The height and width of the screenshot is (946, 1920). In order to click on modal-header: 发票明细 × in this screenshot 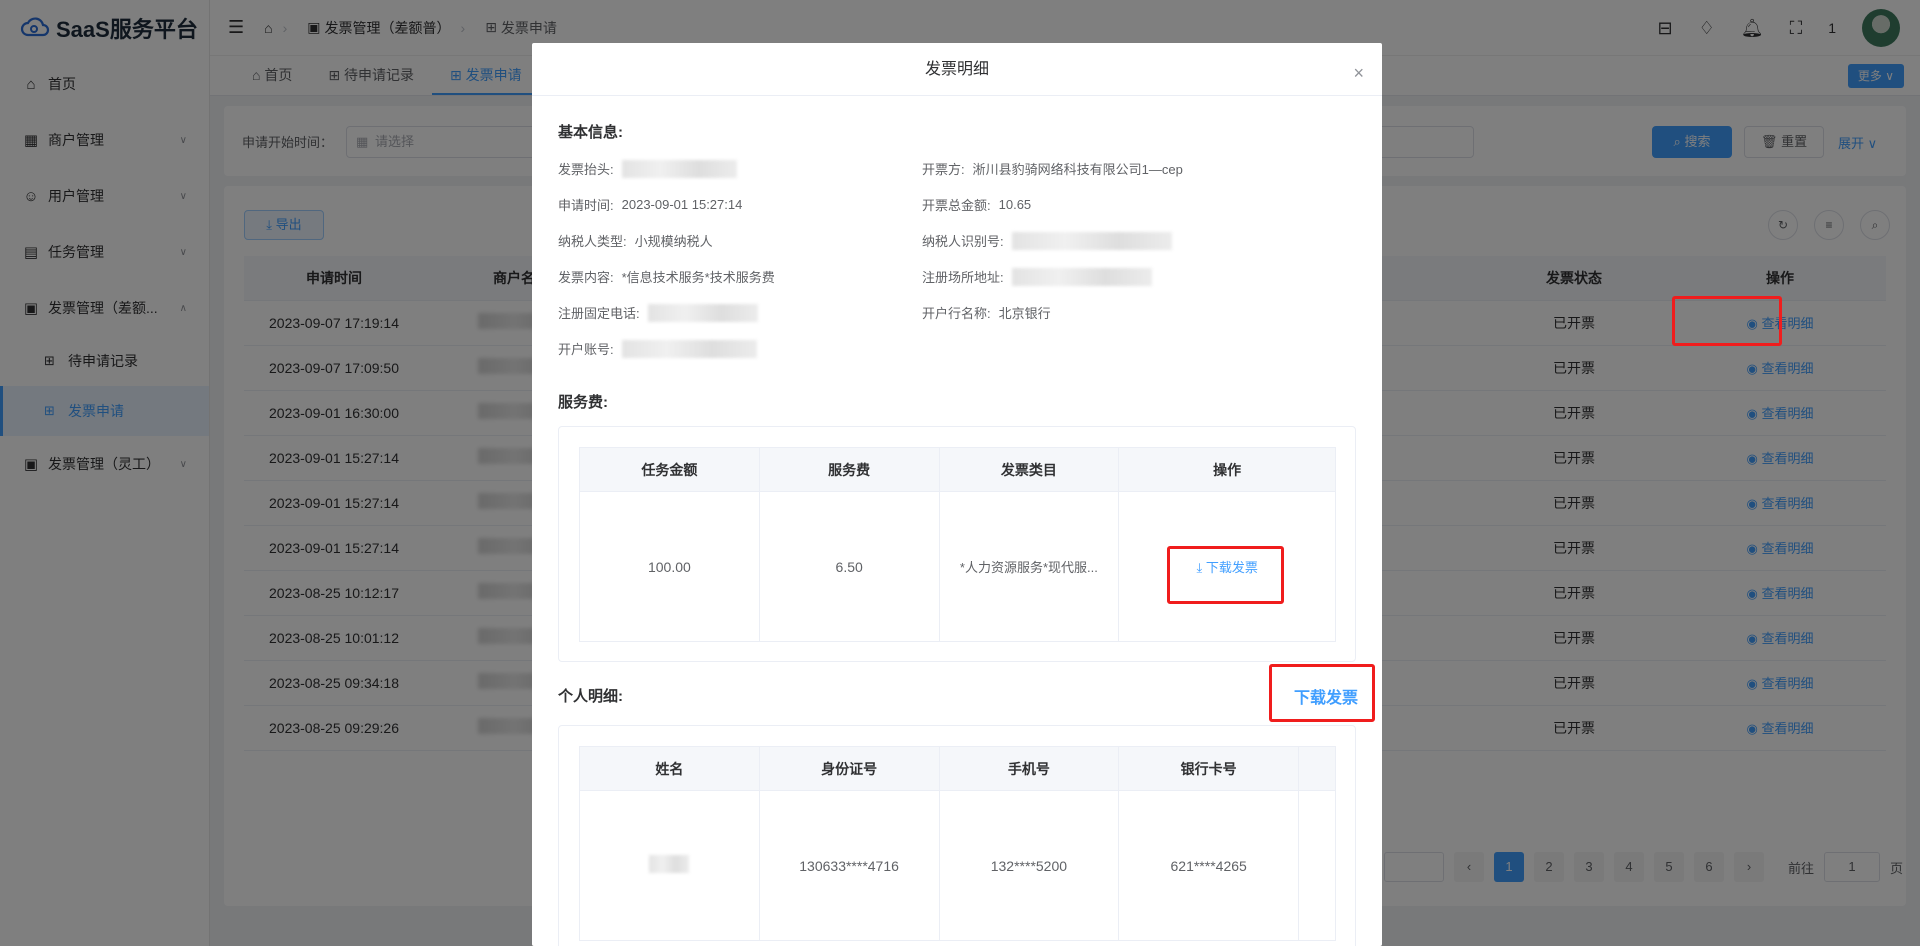, I will do `click(957, 69)`.